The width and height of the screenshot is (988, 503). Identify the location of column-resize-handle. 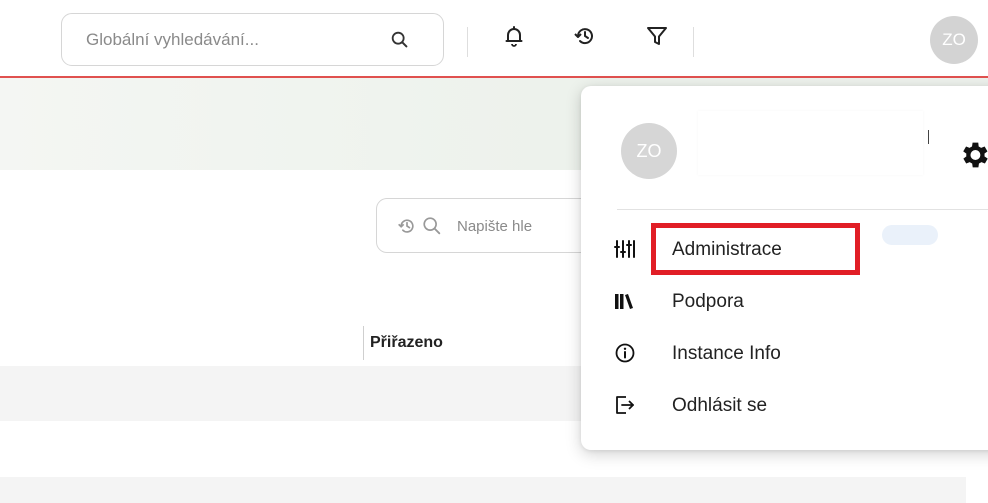
(363, 343).